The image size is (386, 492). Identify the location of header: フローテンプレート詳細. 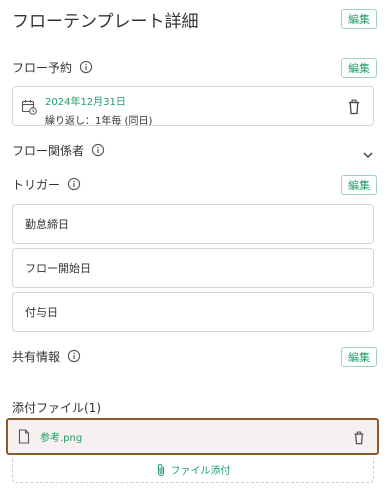
(193, 20).